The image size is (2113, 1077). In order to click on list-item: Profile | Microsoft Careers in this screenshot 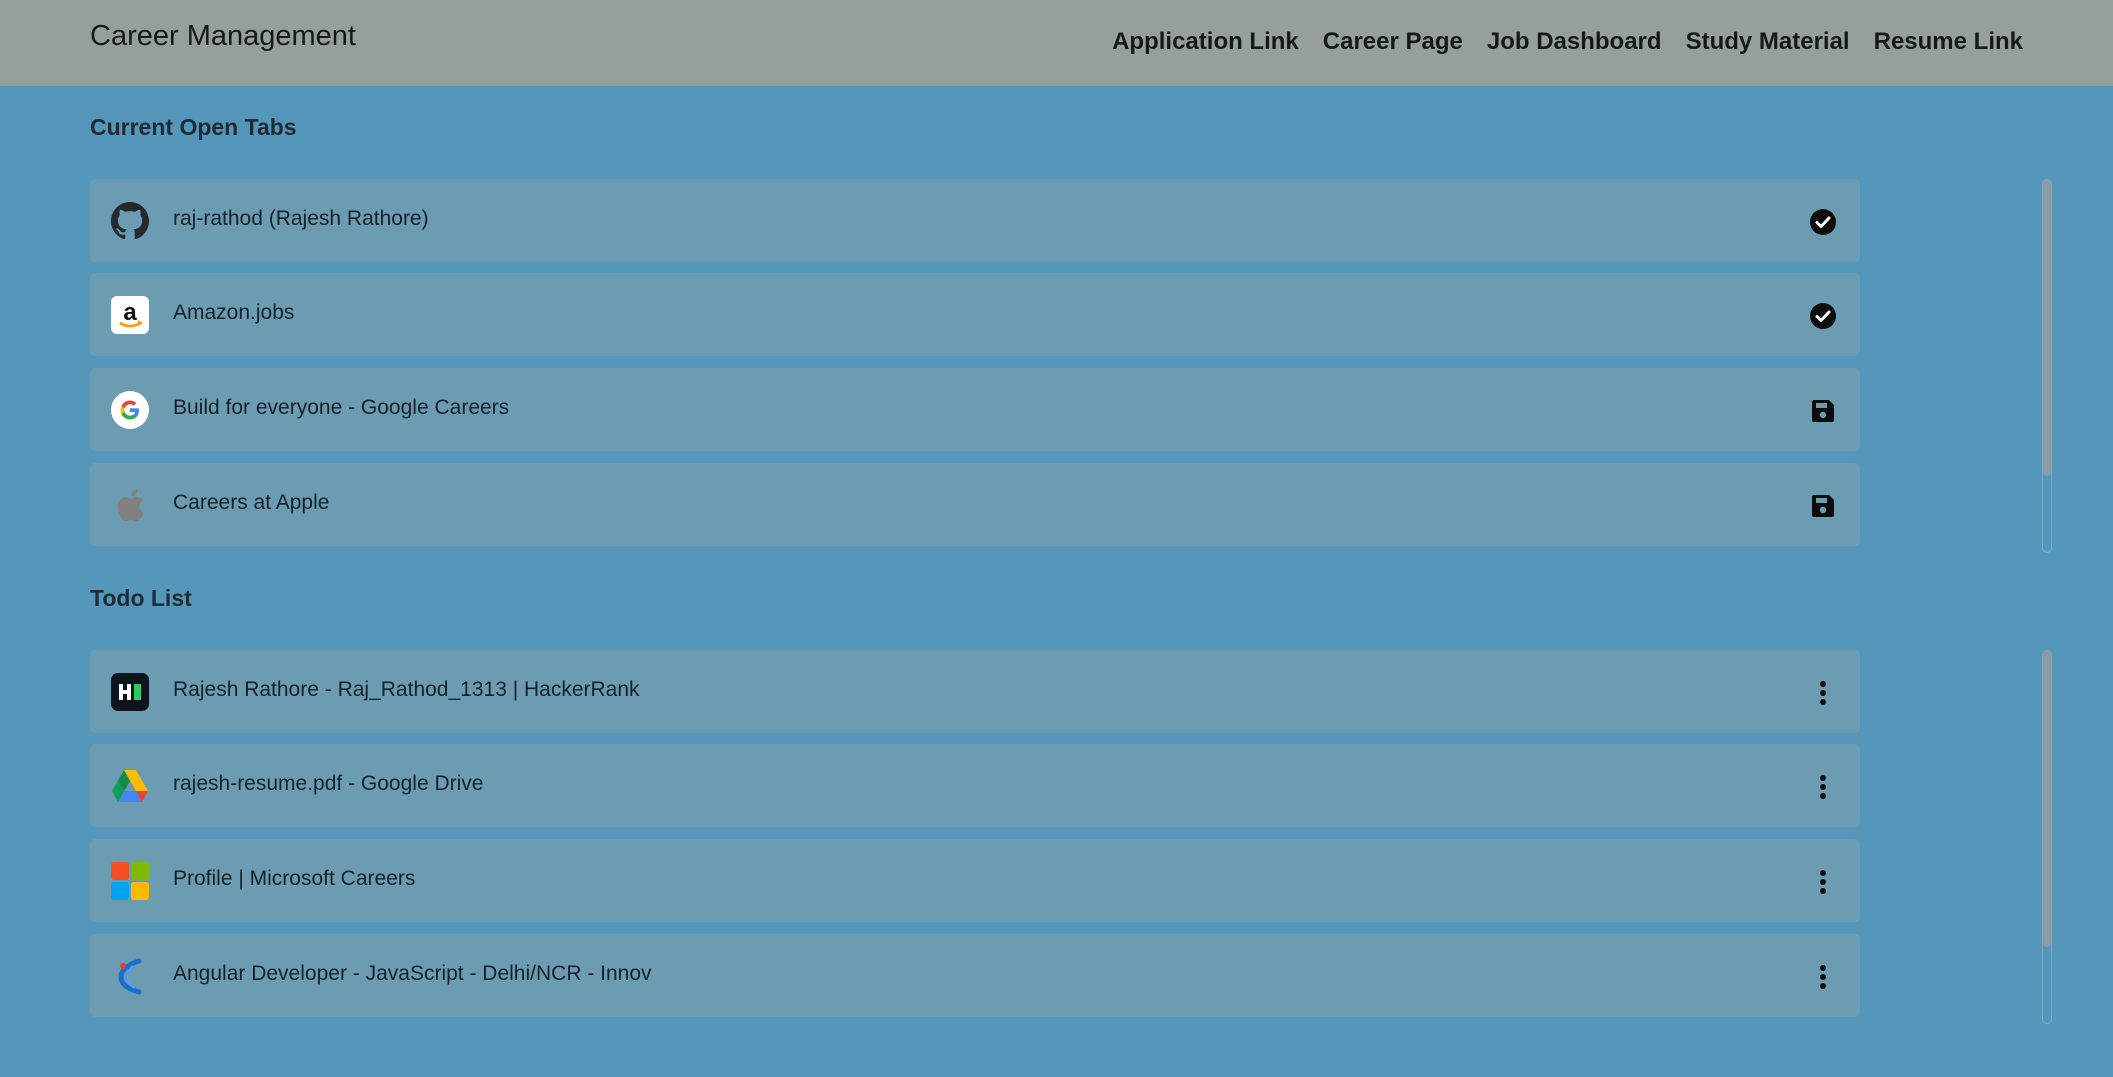, I will do `click(975, 880)`.